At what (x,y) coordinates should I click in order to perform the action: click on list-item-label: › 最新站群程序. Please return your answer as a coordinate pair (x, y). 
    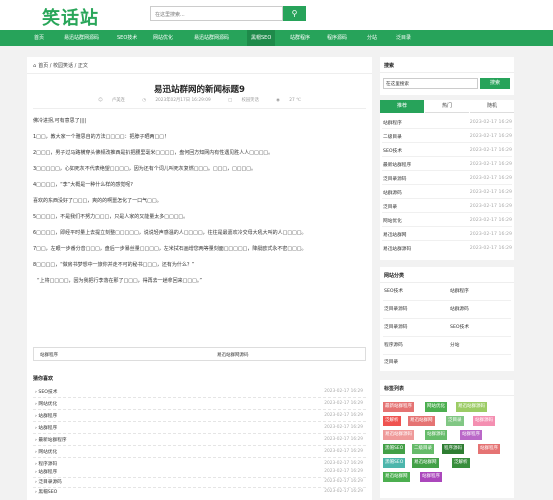
    Looking at the image, I should click on (51, 440).